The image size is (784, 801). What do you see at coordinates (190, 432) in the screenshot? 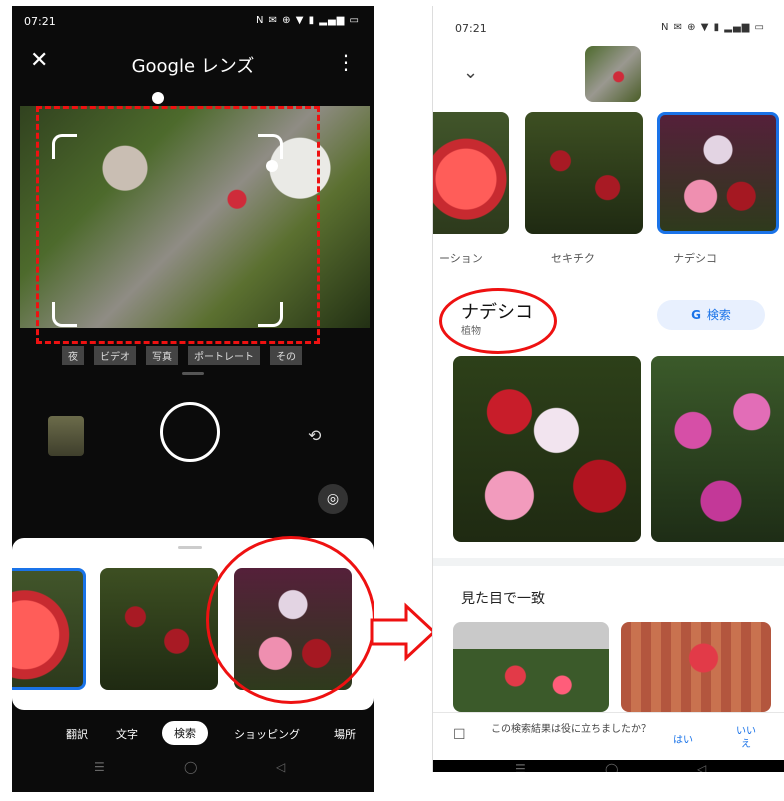
I see `shutter-button` at bounding box center [190, 432].